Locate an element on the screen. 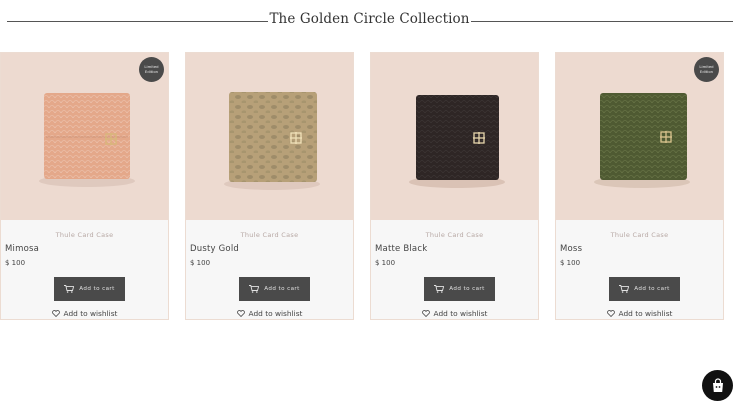 The image size is (740, 405). product-name: Dusty Gold is located at coordinates (214, 249).